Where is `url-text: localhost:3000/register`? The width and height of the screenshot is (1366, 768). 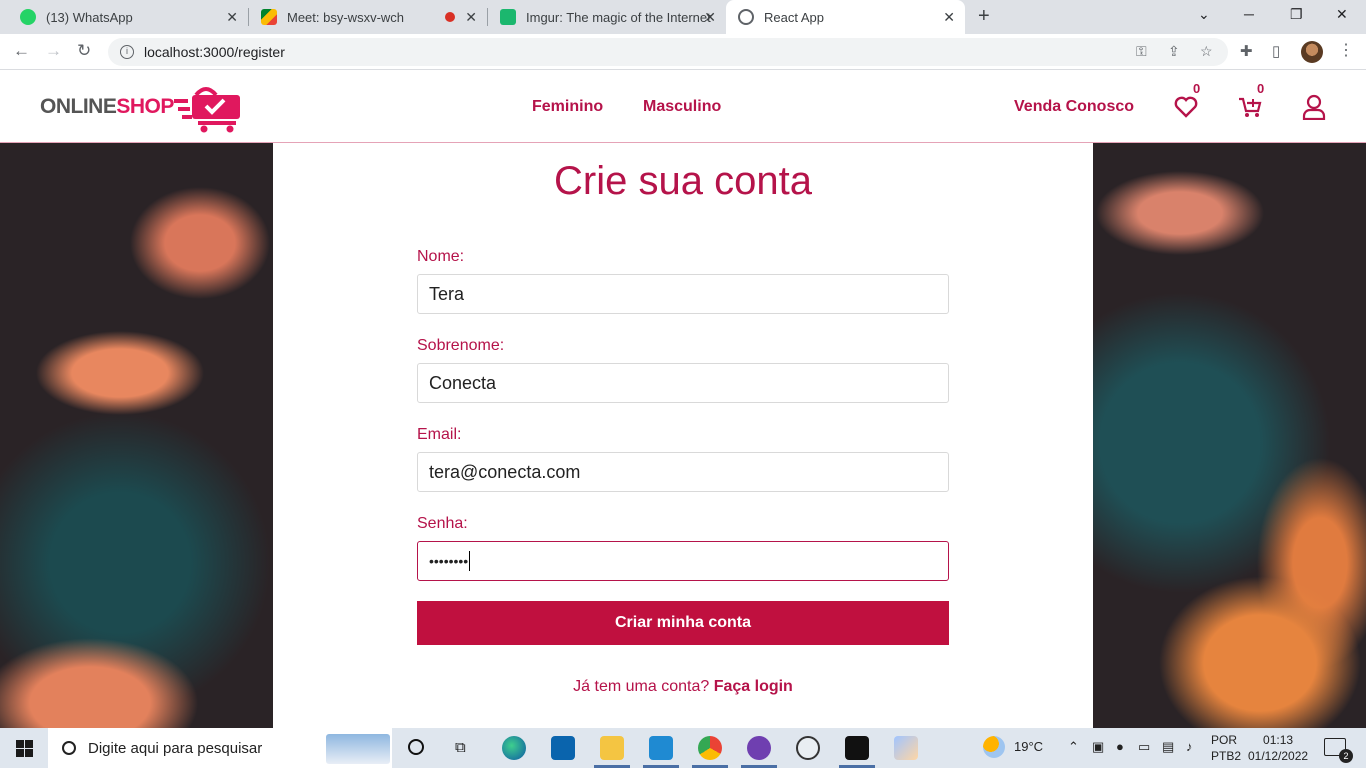 url-text: localhost:3000/register is located at coordinates (214, 52).